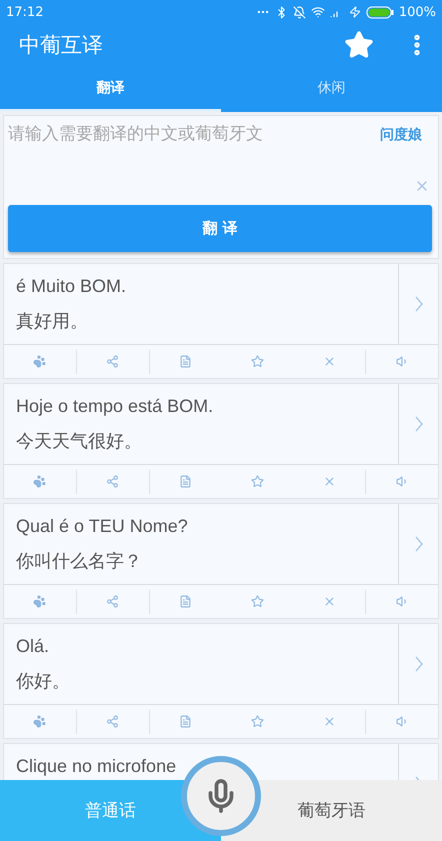 This screenshot has width=442, height=841. What do you see at coordinates (33, 646) in the screenshot?
I see `source-text: Olá.` at bounding box center [33, 646].